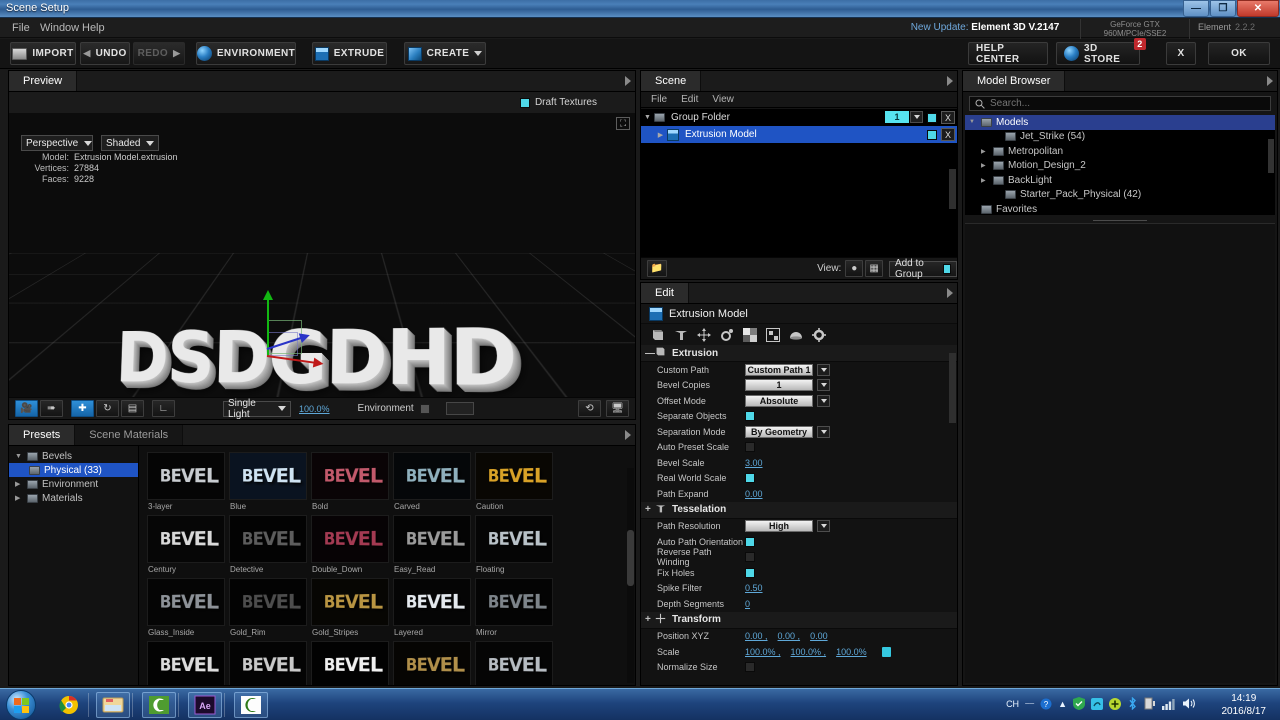 This screenshot has width=1280, height=720. I want to click on tab-preview: Preview, so click(43, 81).